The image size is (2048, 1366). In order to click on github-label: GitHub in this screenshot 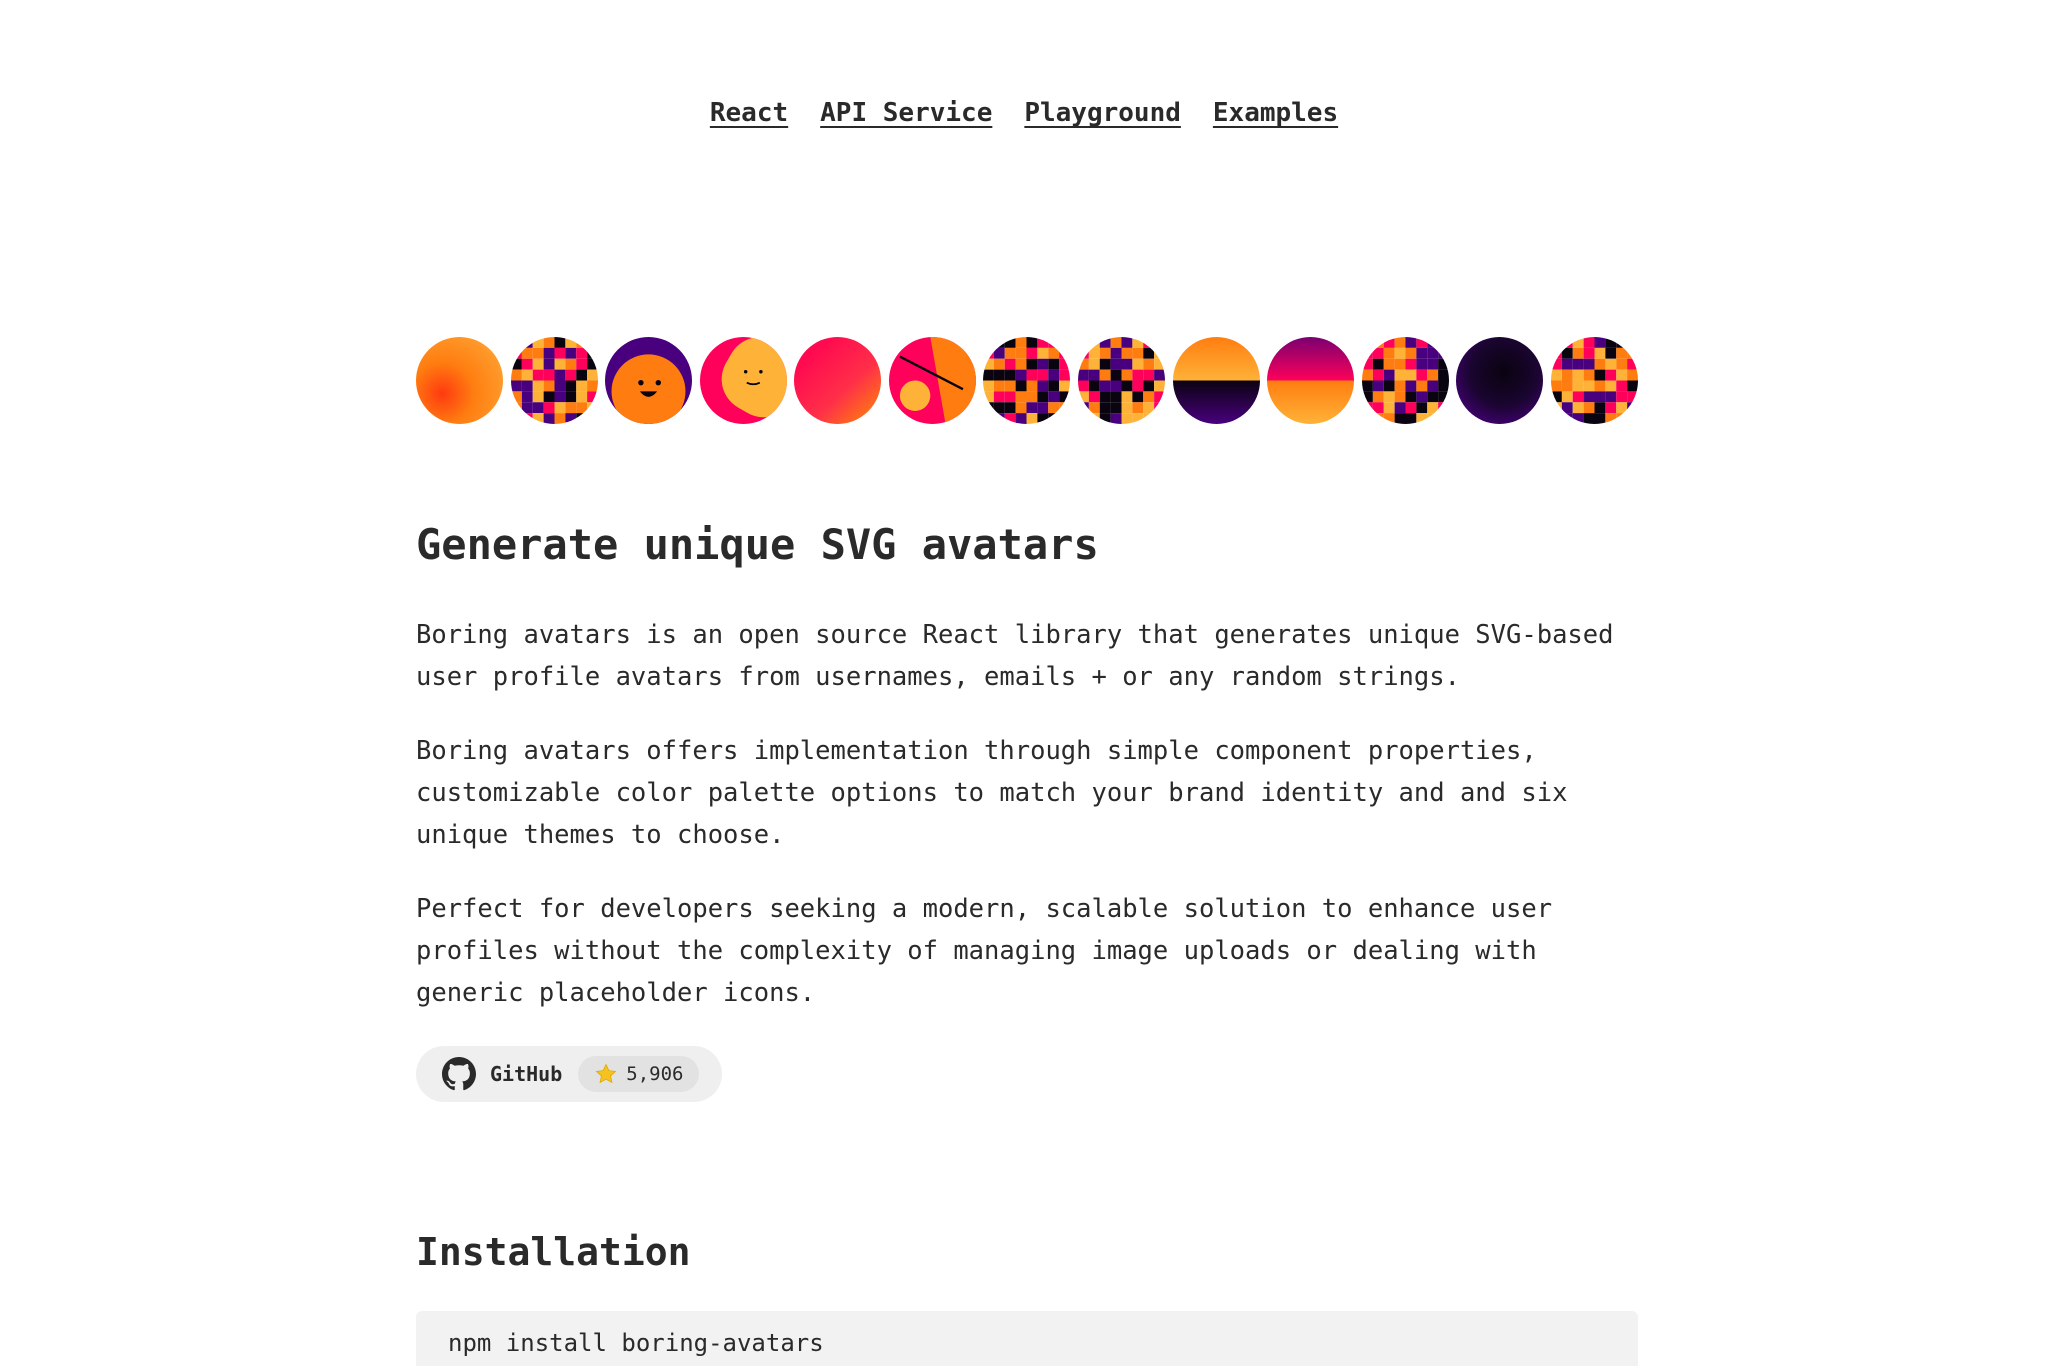, I will do `click(526, 1074)`.